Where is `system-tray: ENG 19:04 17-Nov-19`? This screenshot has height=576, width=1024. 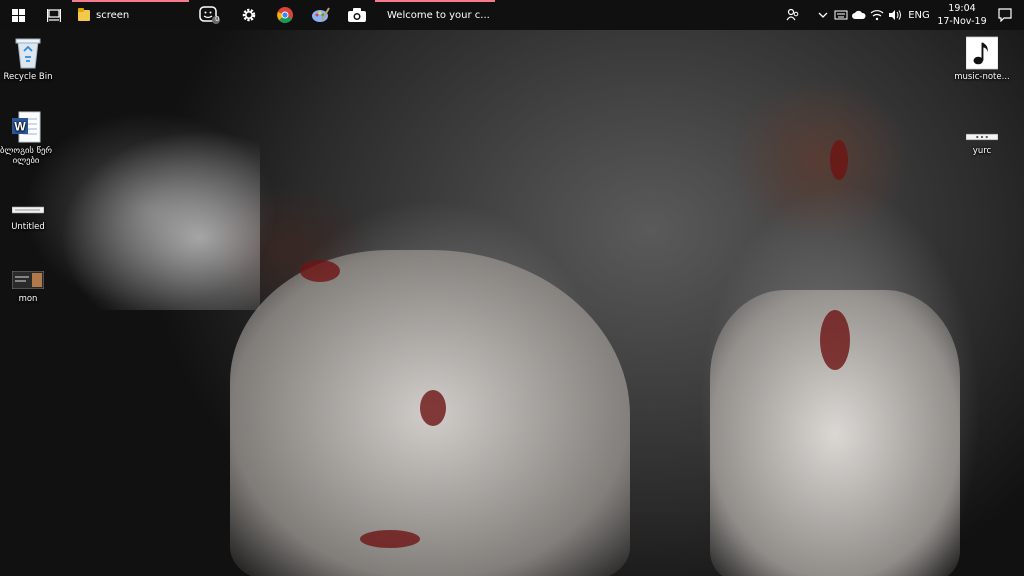
system-tray: ENG 19:04 17-Nov-19 is located at coordinates (904, 15).